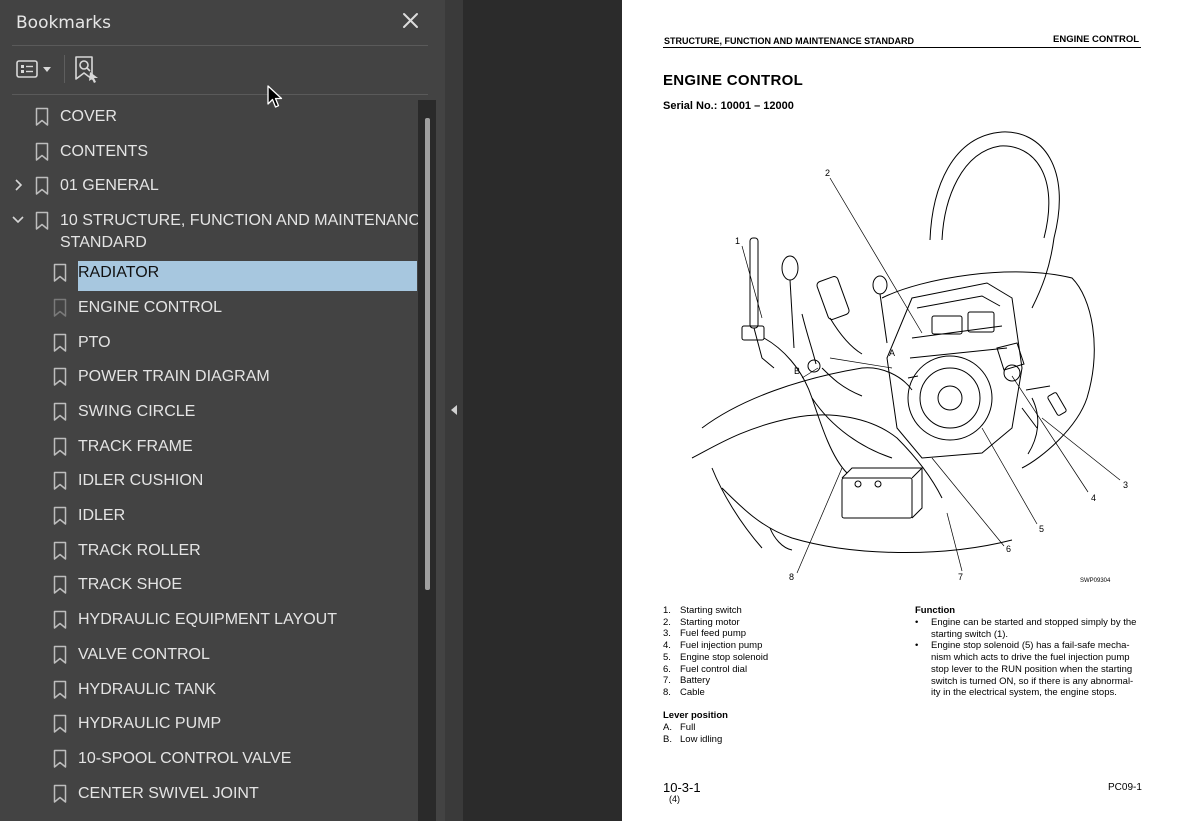 Image resolution: width=1200 pixels, height=821 pixels. Describe the element at coordinates (94, 342) in the screenshot. I see `bookmark-label: PTO` at that location.